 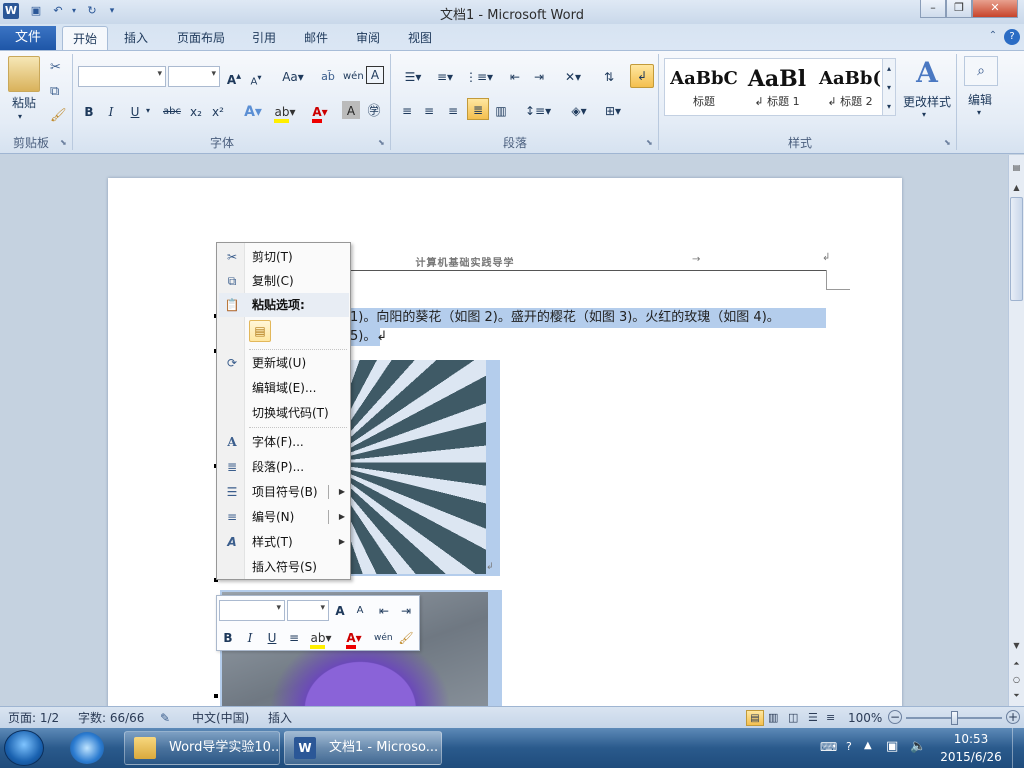 I want to click on vertical-scrollbar: ▤ ▲ ▼ ⏶ ○ ⏷, so click(x=1016, y=430).